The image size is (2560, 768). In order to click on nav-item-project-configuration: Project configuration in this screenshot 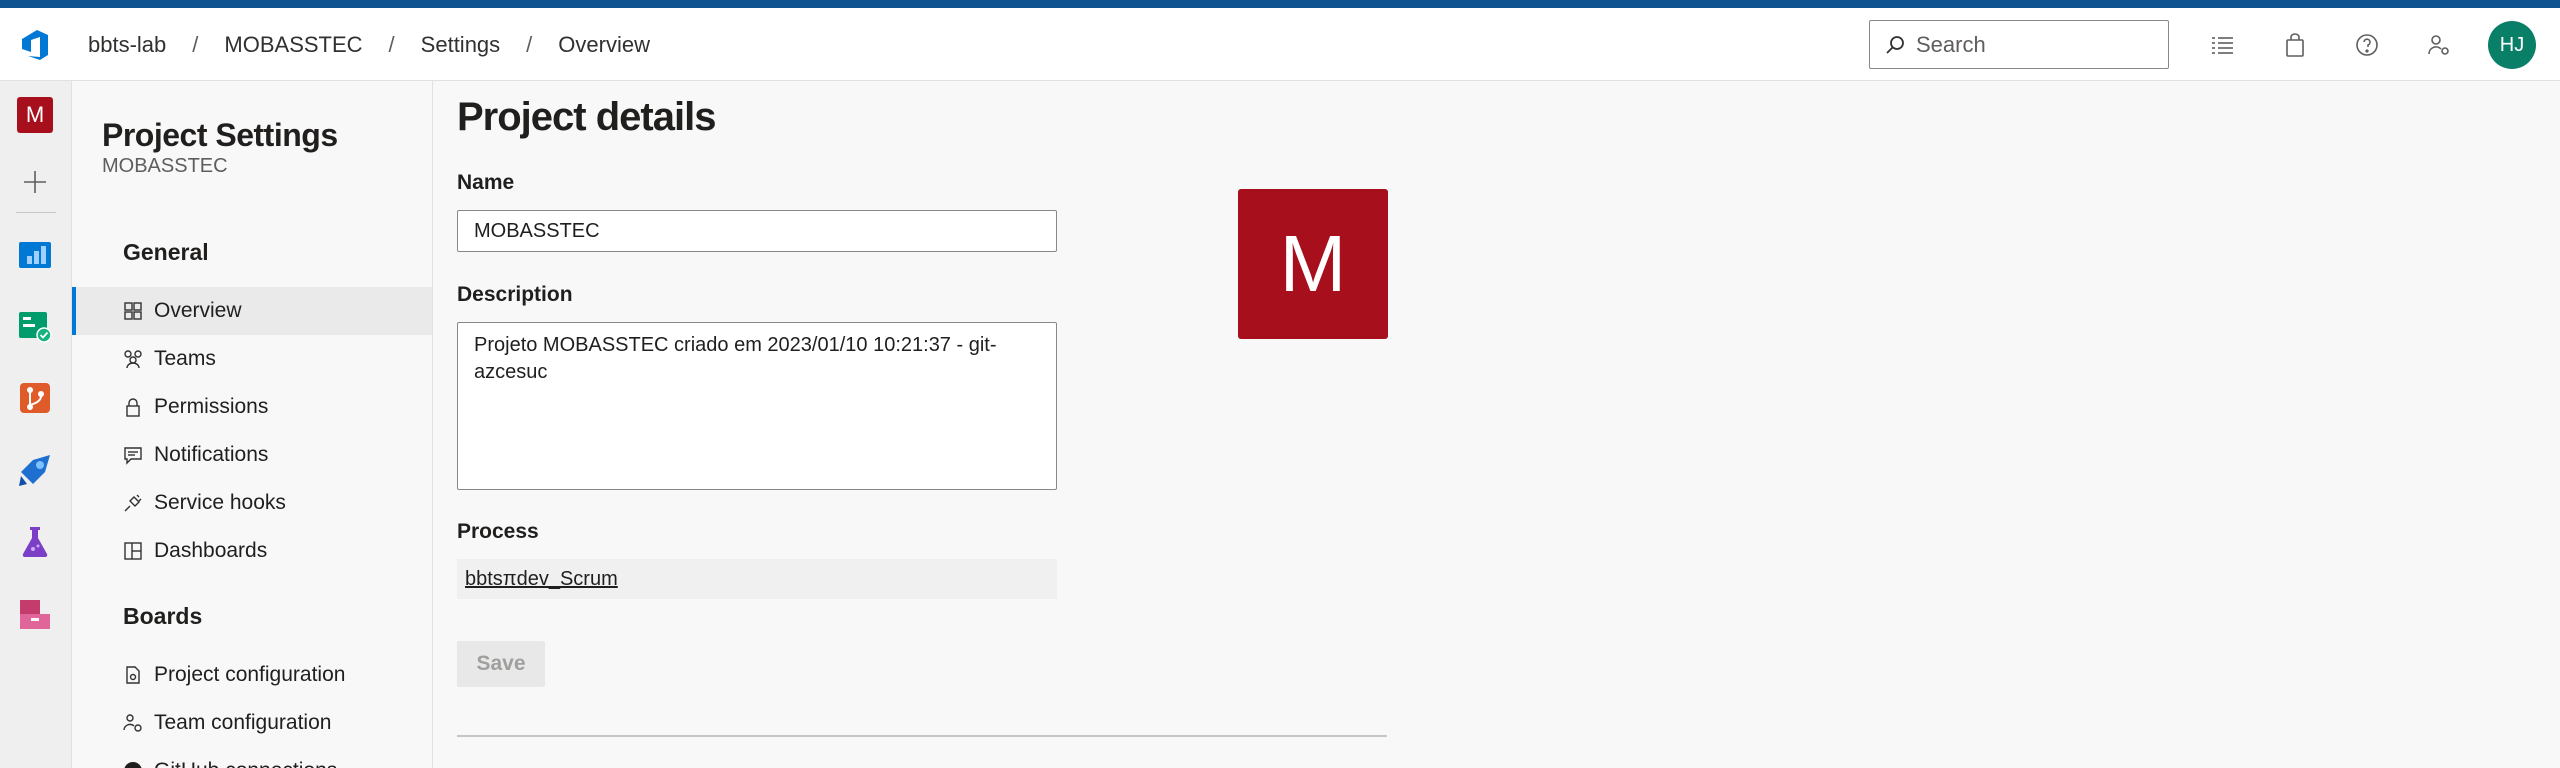, I will do `click(252, 675)`.